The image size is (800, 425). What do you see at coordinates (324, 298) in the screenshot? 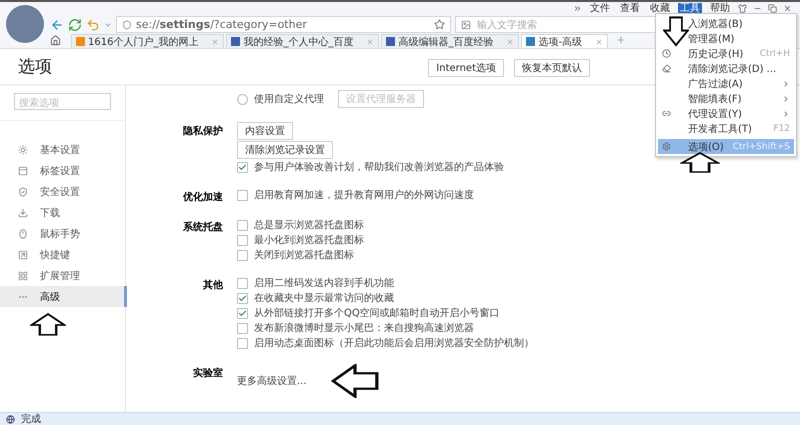
I see `checkbox-label: 在收藏夹中显示最常访问的收藏` at bounding box center [324, 298].